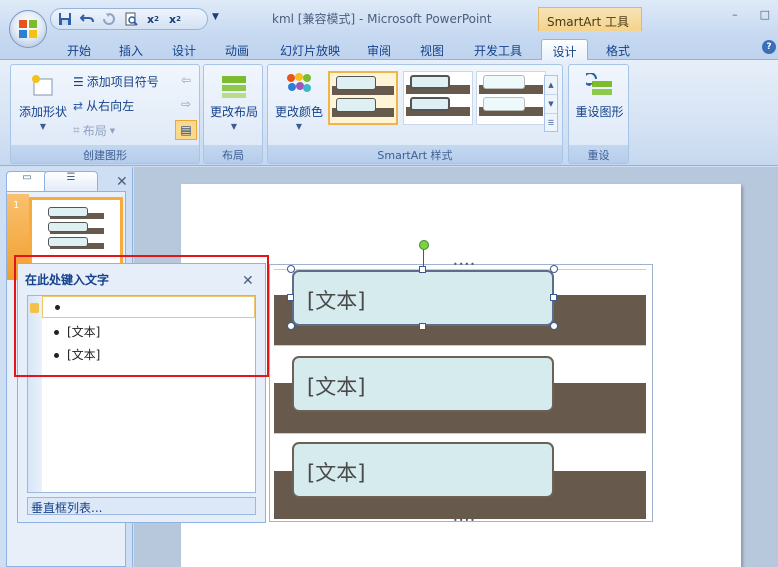  Describe the element at coordinates (423, 258) in the screenshot. I see `rotation-line` at that location.